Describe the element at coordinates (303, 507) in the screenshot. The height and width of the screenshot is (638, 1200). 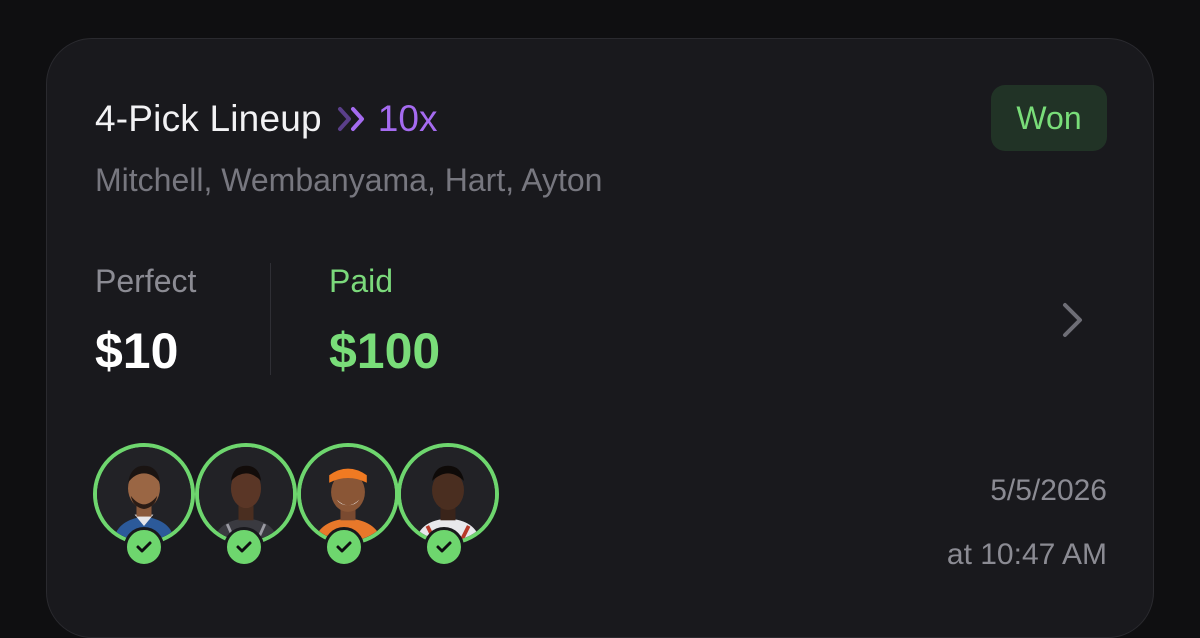
I see `player-avatars` at that location.